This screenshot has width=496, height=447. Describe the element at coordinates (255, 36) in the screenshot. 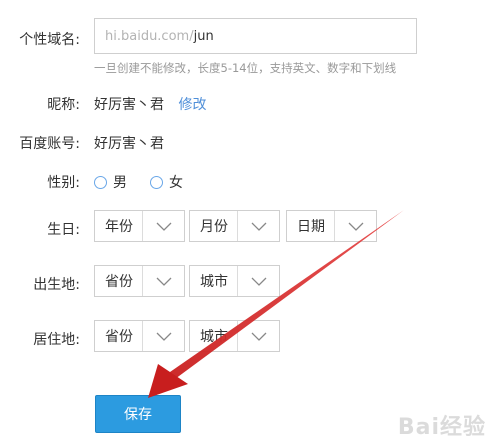

I see `domain-input: hi.baidu.com/jun` at that location.